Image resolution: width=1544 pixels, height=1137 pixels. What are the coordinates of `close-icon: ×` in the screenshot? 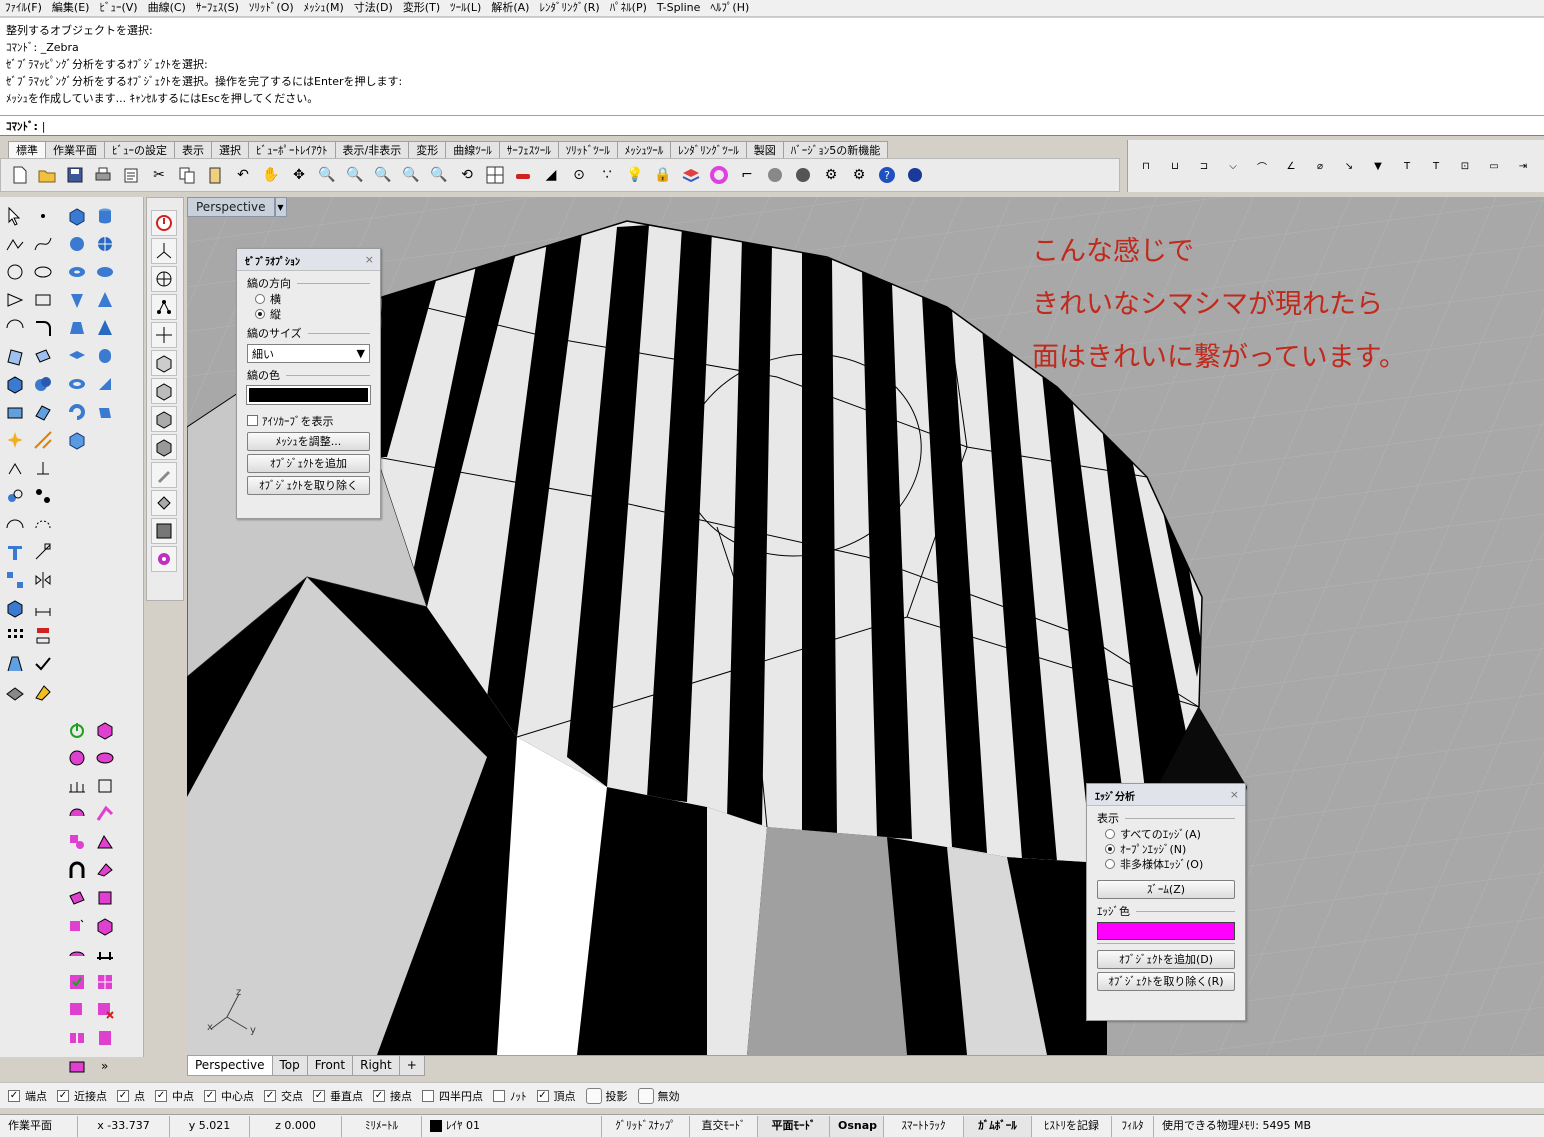 It's located at (369, 259).